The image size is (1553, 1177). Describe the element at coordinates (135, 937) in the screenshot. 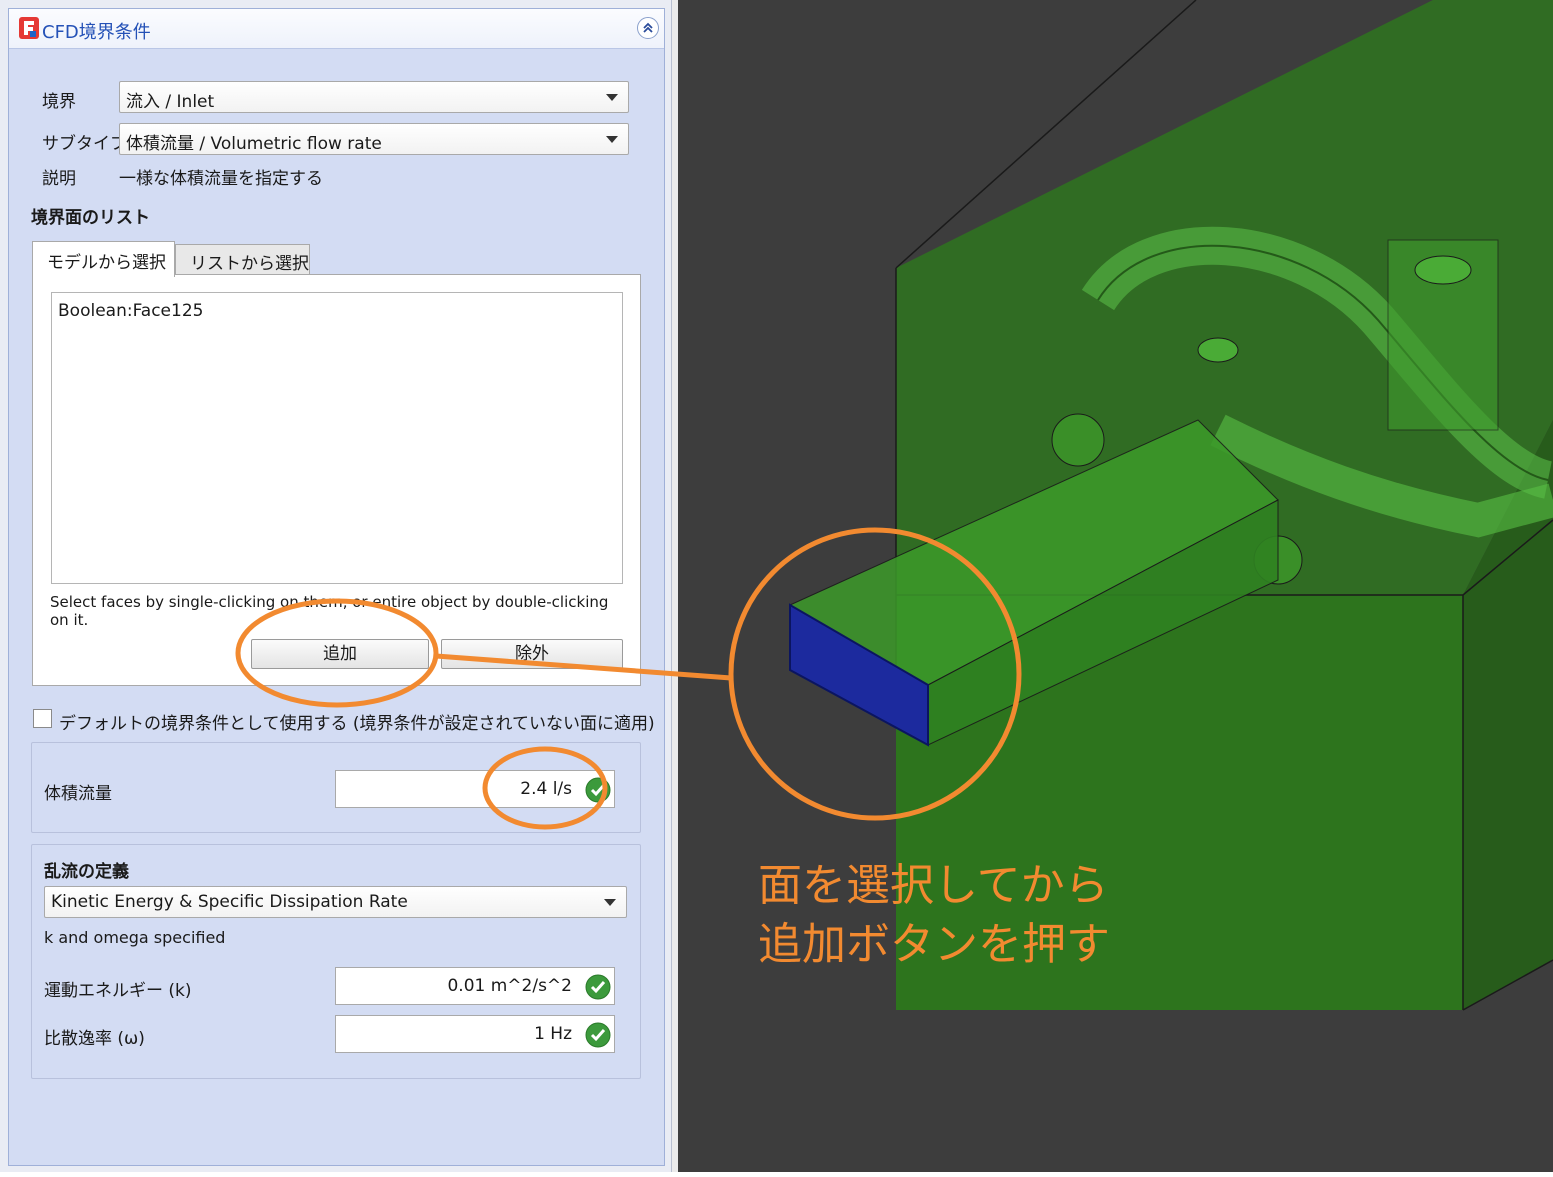

I see `turbulence-note: k and omega specified` at that location.